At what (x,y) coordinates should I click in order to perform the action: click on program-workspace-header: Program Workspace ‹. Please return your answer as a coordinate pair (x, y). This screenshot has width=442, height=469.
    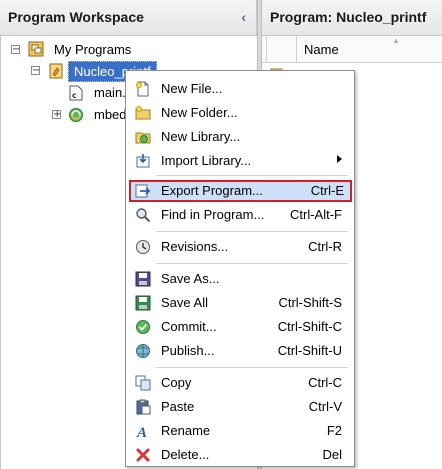
    Looking at the image, I should click on (128, 18).